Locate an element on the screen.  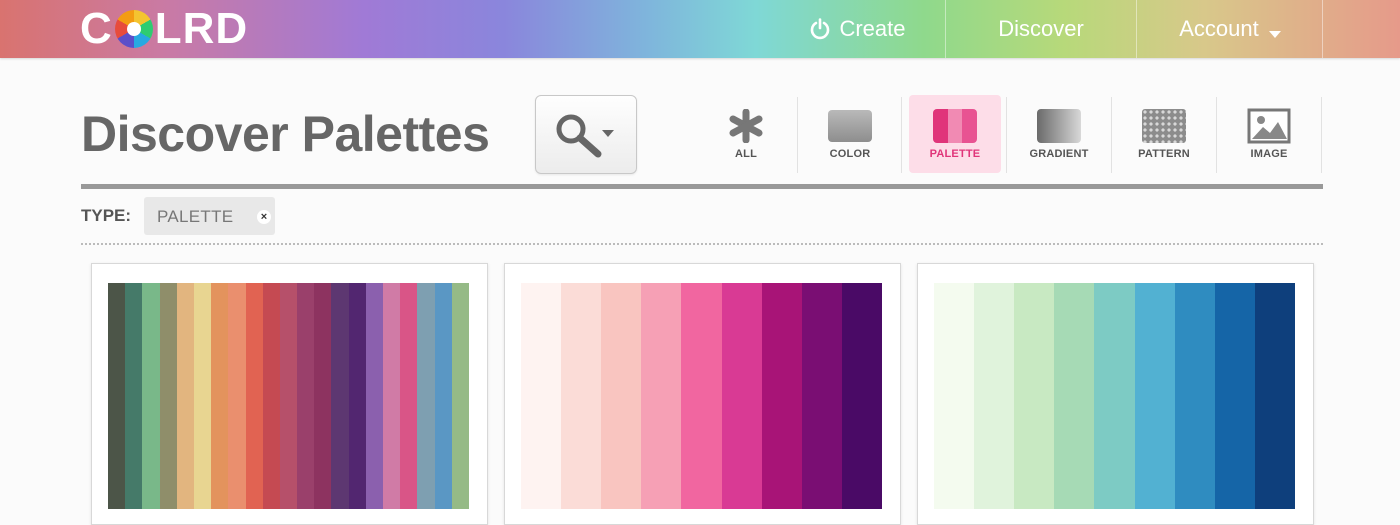
caret-down-icon is located at coordinates (1274, 34).